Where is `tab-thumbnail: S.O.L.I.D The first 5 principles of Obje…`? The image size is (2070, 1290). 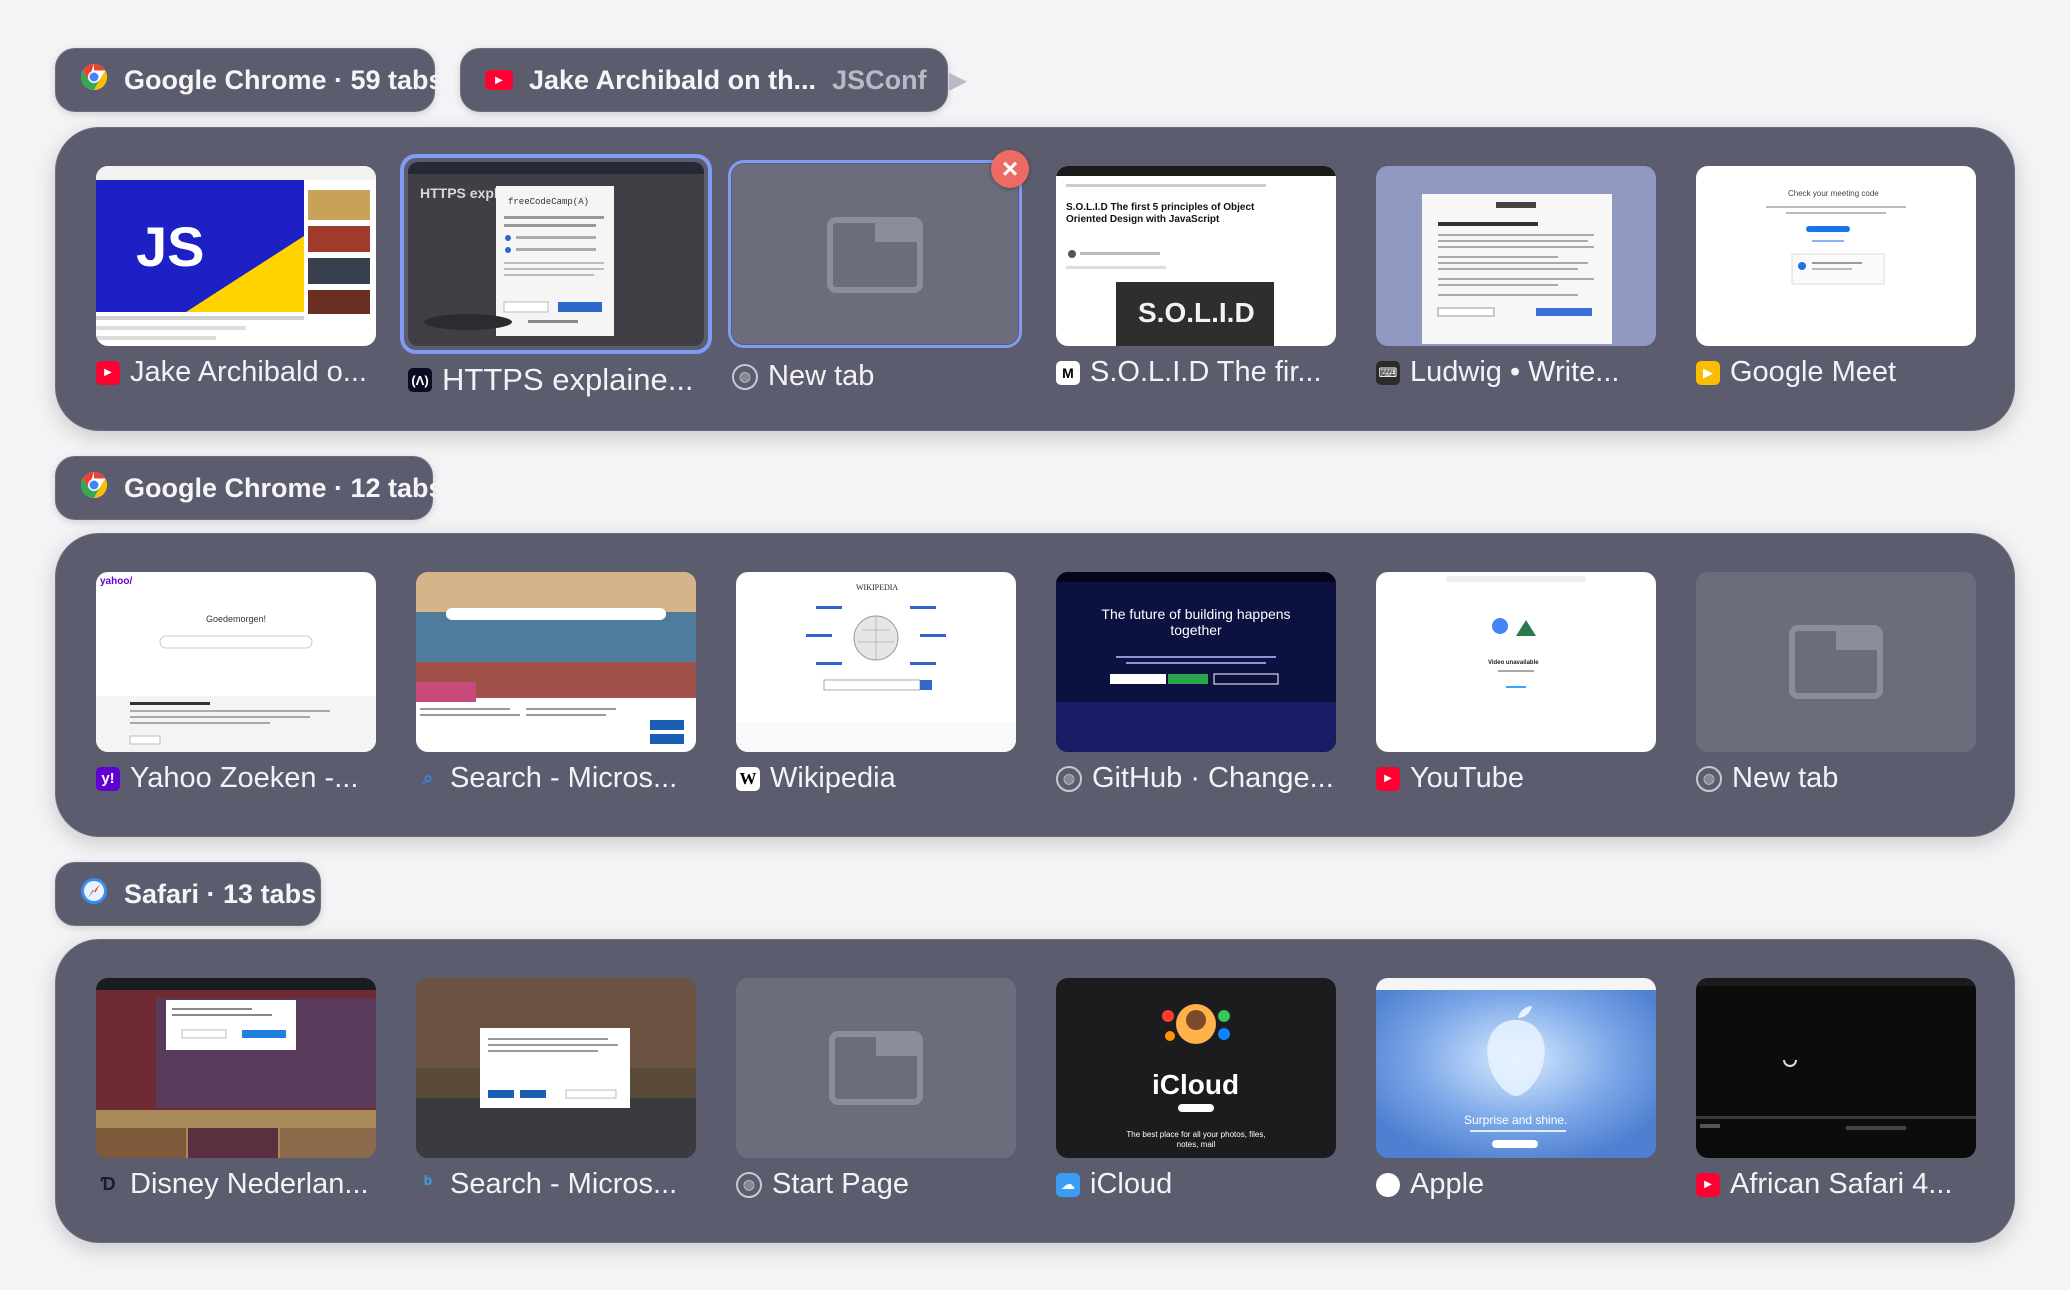
tab-thumbnail: S.O.L.I.D The first 5 principles of Obje… is located at coordinates (1196, 256).